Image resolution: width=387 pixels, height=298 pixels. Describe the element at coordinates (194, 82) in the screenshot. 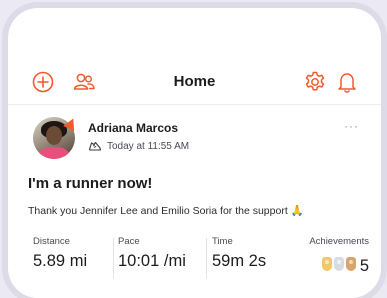

I see `top-bar: Home` at that location.